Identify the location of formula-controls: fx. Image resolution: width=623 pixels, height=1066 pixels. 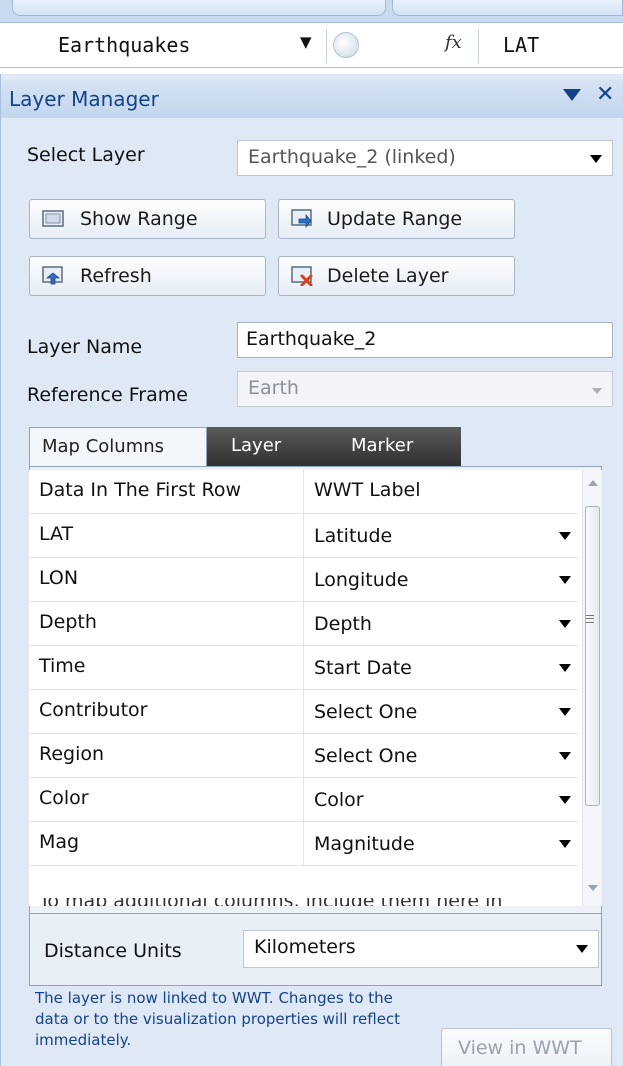
(401, 46).